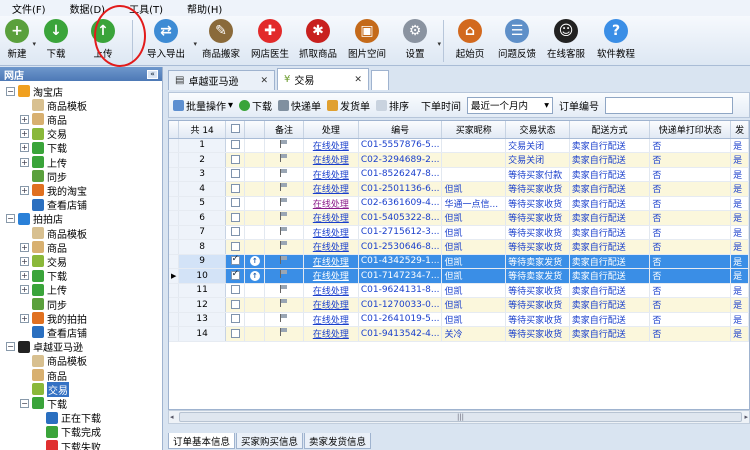 This screenshot has height=450, width=750. What do you see at coordinates (358, 80) in the screenshot?
I see `close-icon: ✕` at bounding box center [358, 80].